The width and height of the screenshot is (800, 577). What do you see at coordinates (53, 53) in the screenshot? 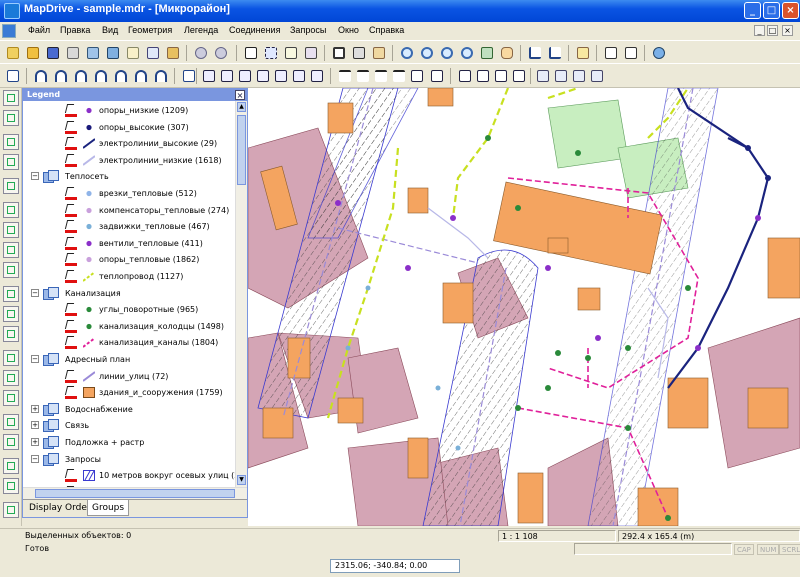
I see `save-icon` at bounding box center [53, 53].